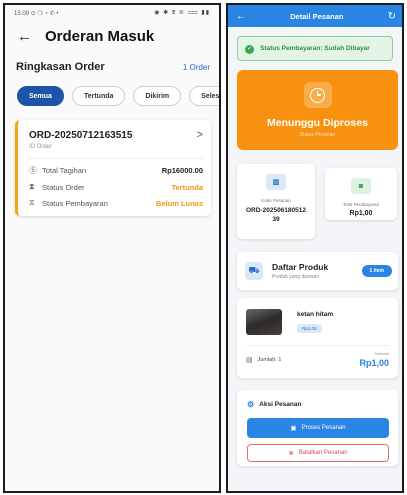  What do you see at coordinates (317, 95) in the screenshot?
I see `clock-icon` at bounding box center [317, 95].